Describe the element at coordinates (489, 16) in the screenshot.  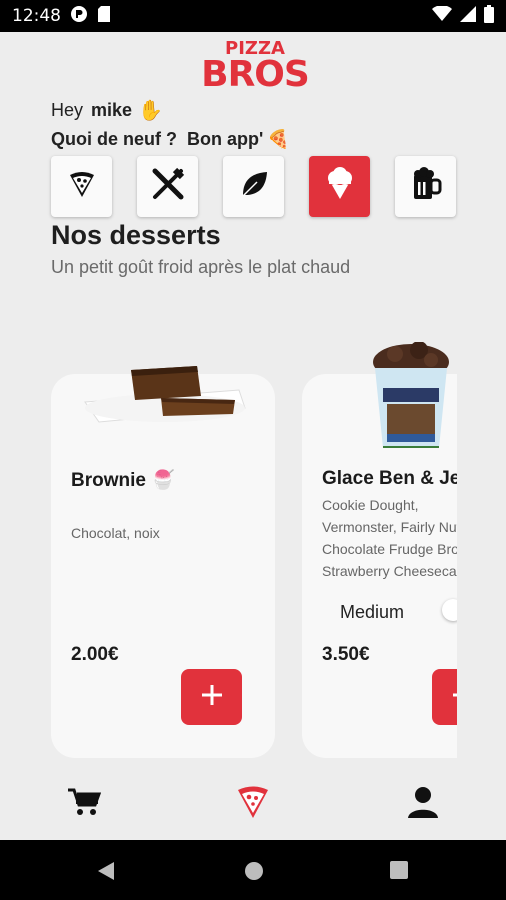
I see `battery-icon` at that location.